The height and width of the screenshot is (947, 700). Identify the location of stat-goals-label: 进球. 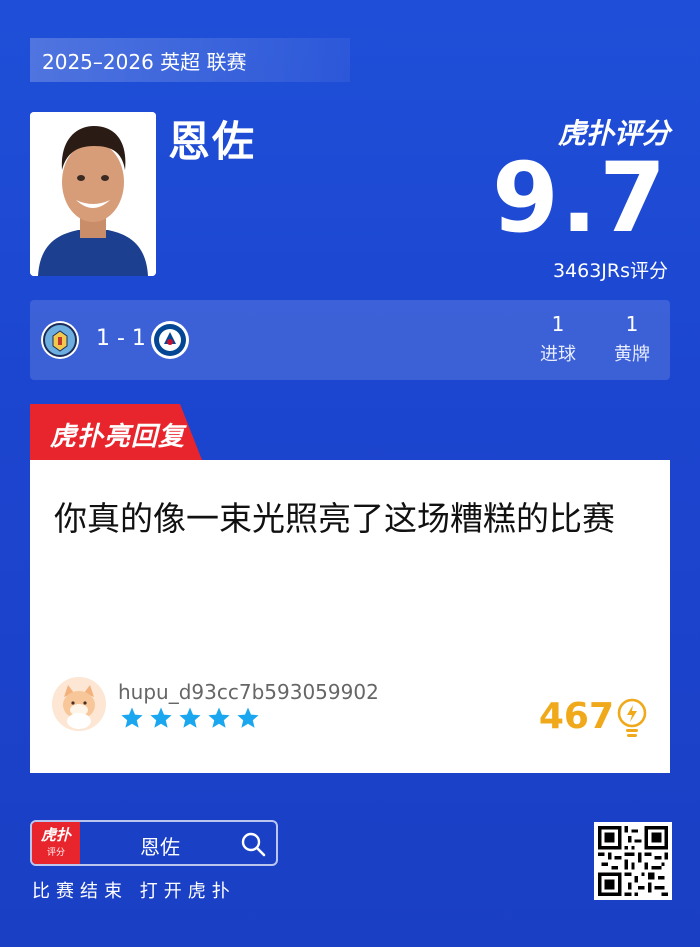
(558, 354).